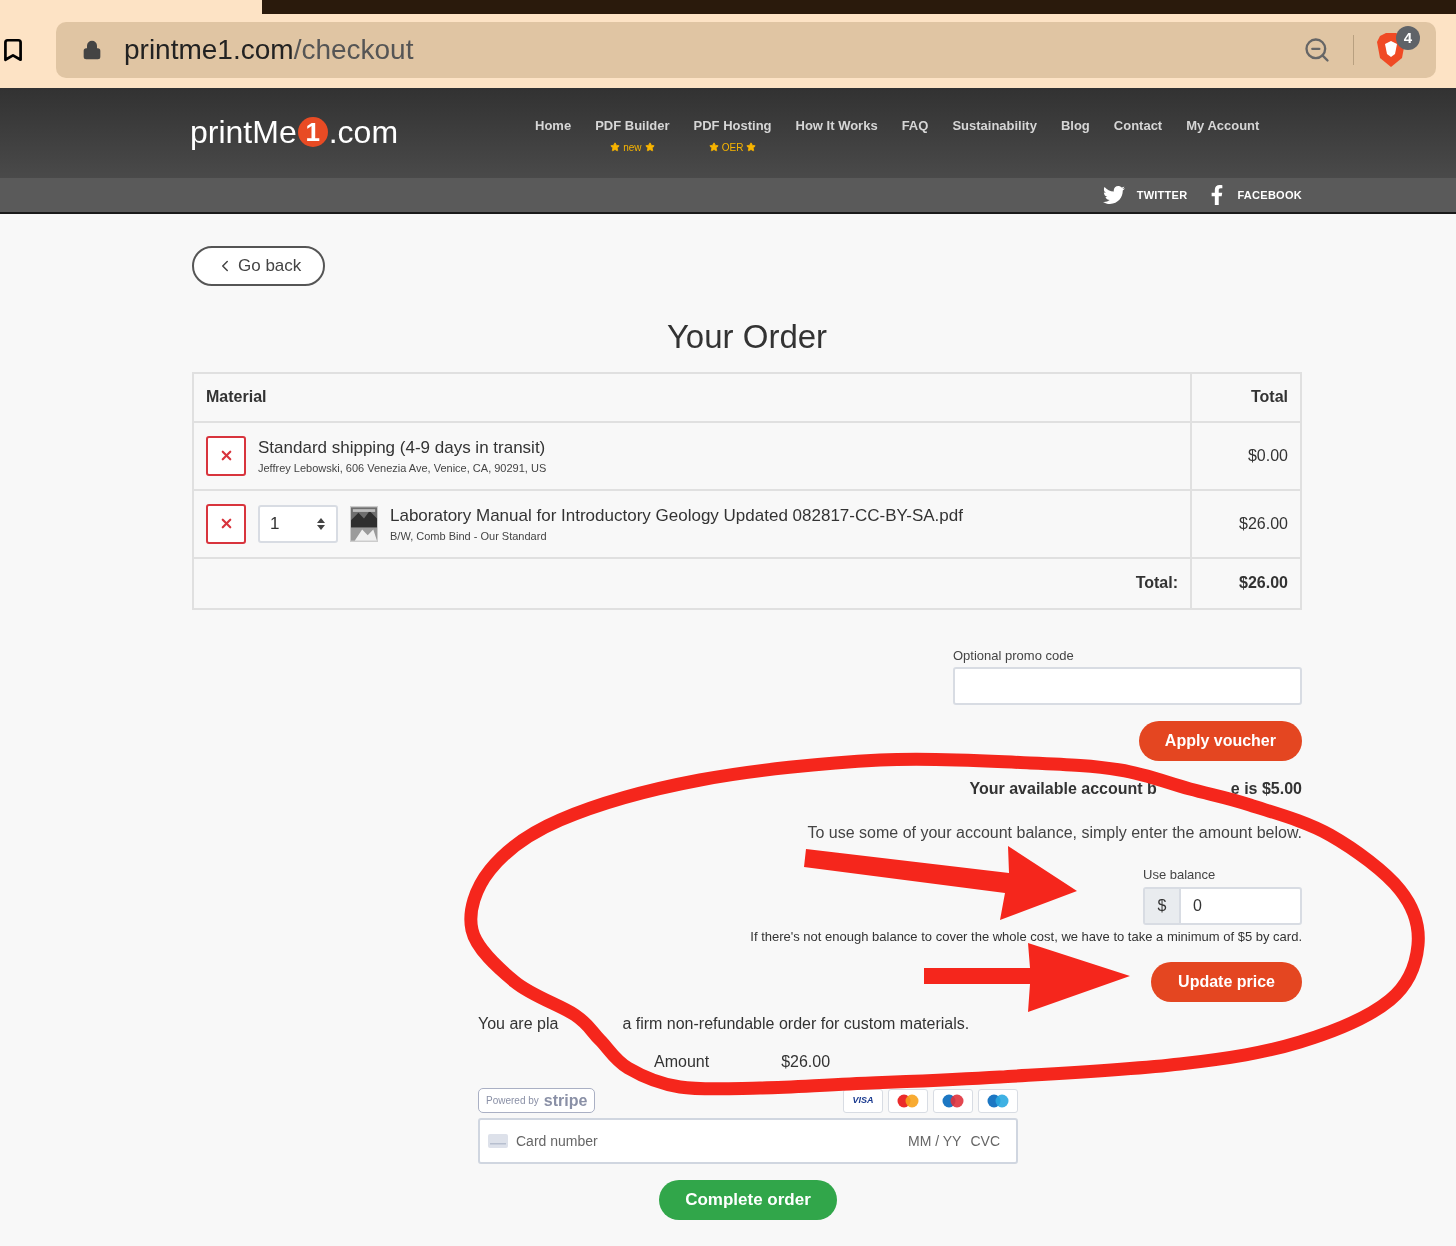 This screenshot has height=1246, width=1456. What do you see at coordinates (402, 468) in the screenshot?
I see `line-item-details: Jeffrey Lebowski, 606 Venezia Ave, Venice, CA, 90291, US` at bounding box center [402, 468].